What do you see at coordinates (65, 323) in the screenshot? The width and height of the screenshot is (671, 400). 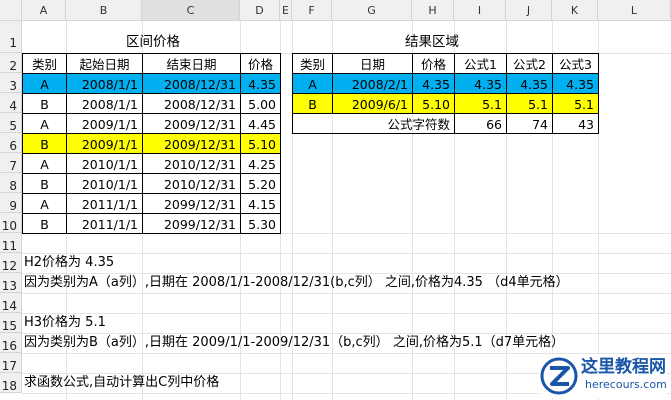 I see `note-row-16: H3价格为 5.1` at bounding box center [65, 323].